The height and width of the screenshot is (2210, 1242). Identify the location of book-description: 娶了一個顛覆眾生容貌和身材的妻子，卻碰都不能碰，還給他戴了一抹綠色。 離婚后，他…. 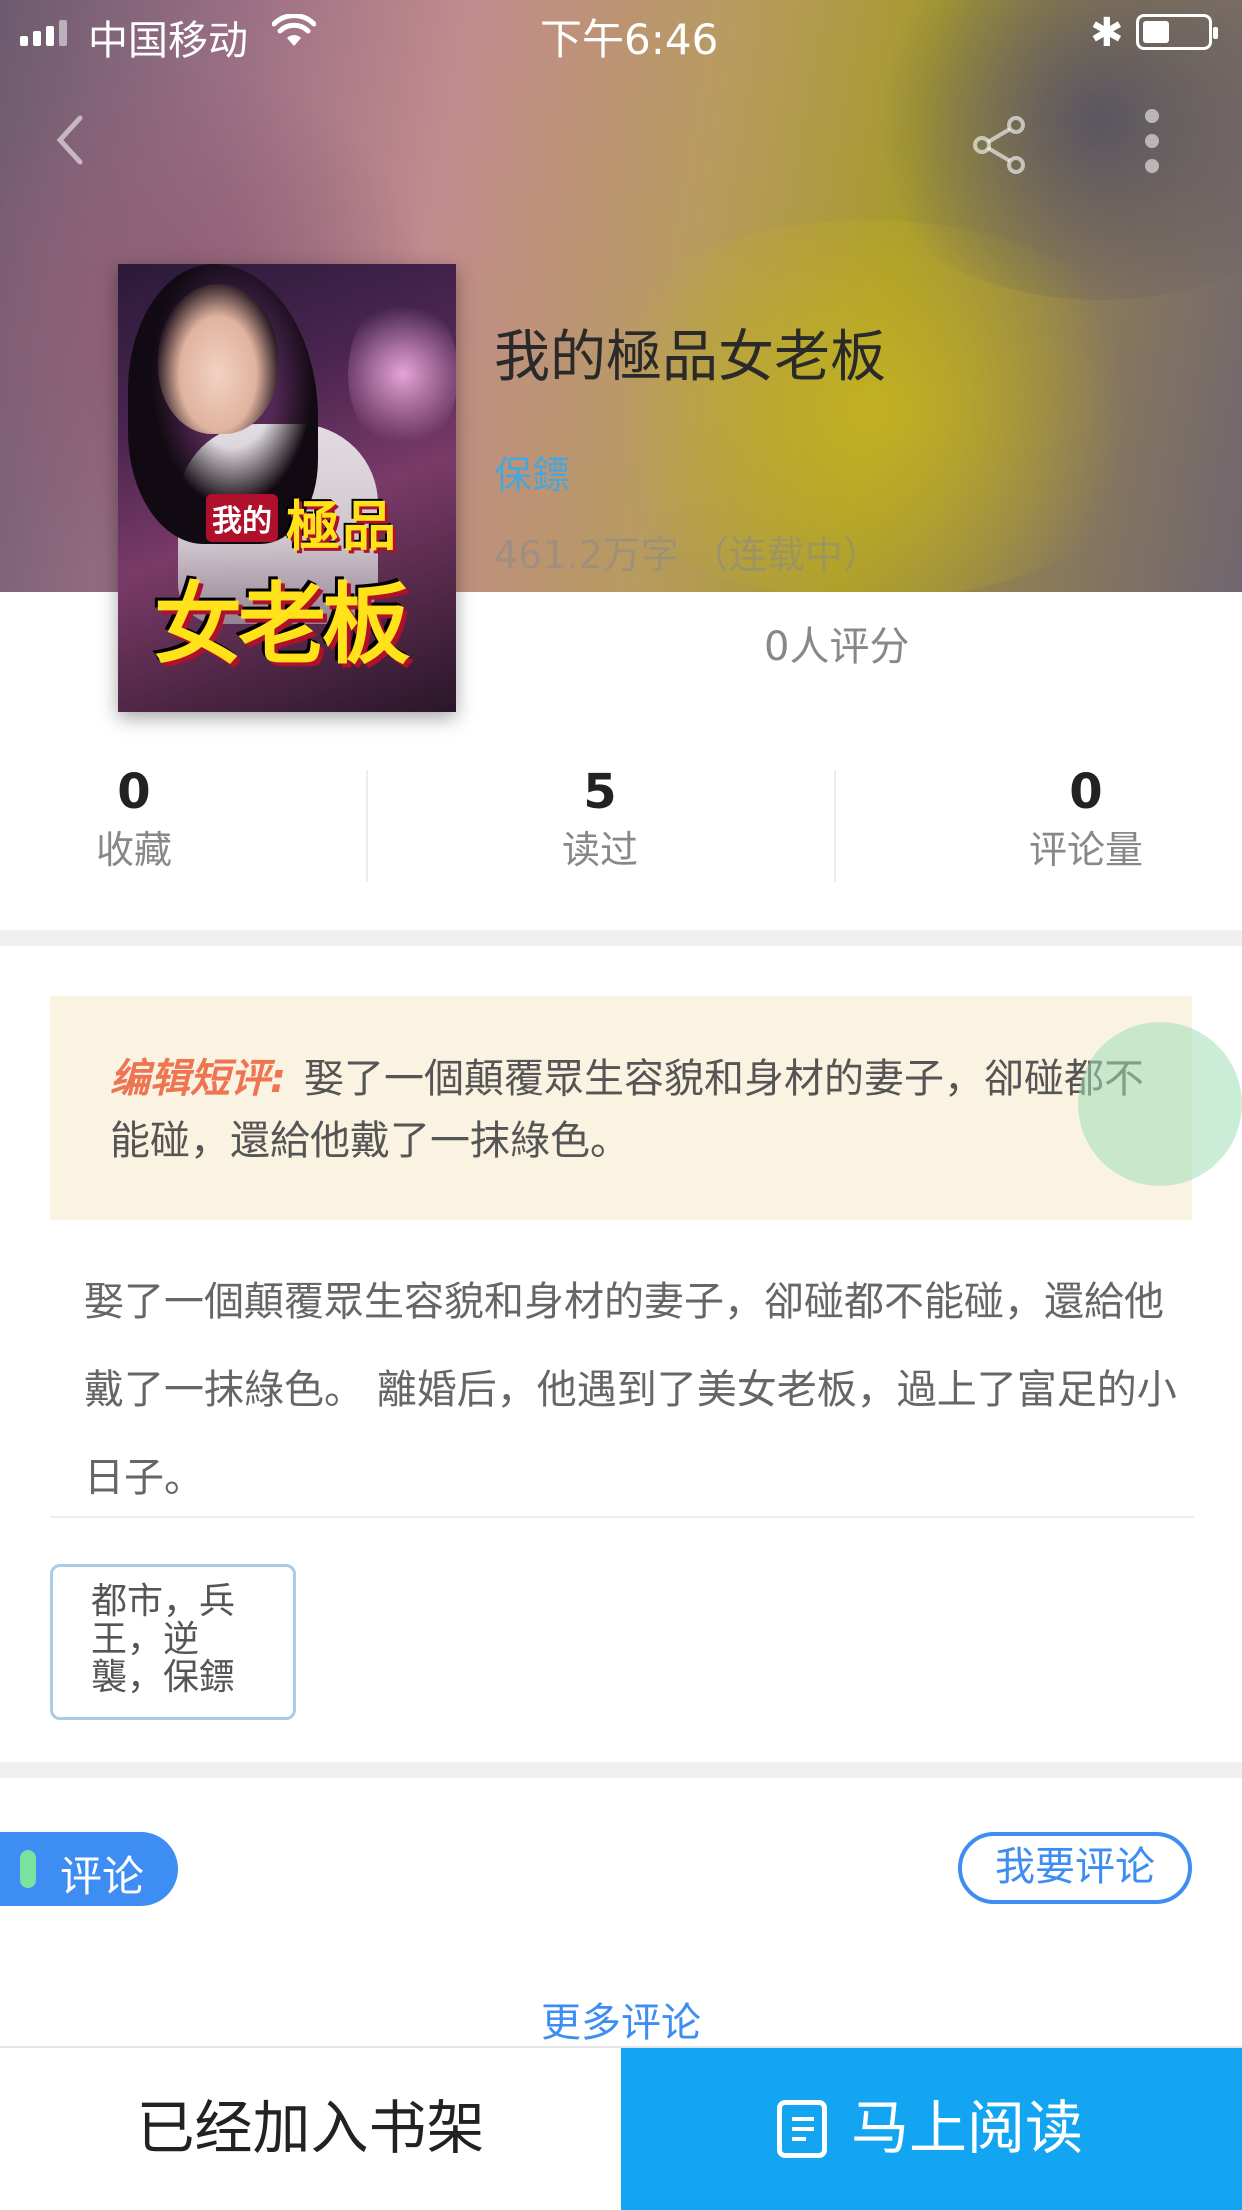
(630, 1390).